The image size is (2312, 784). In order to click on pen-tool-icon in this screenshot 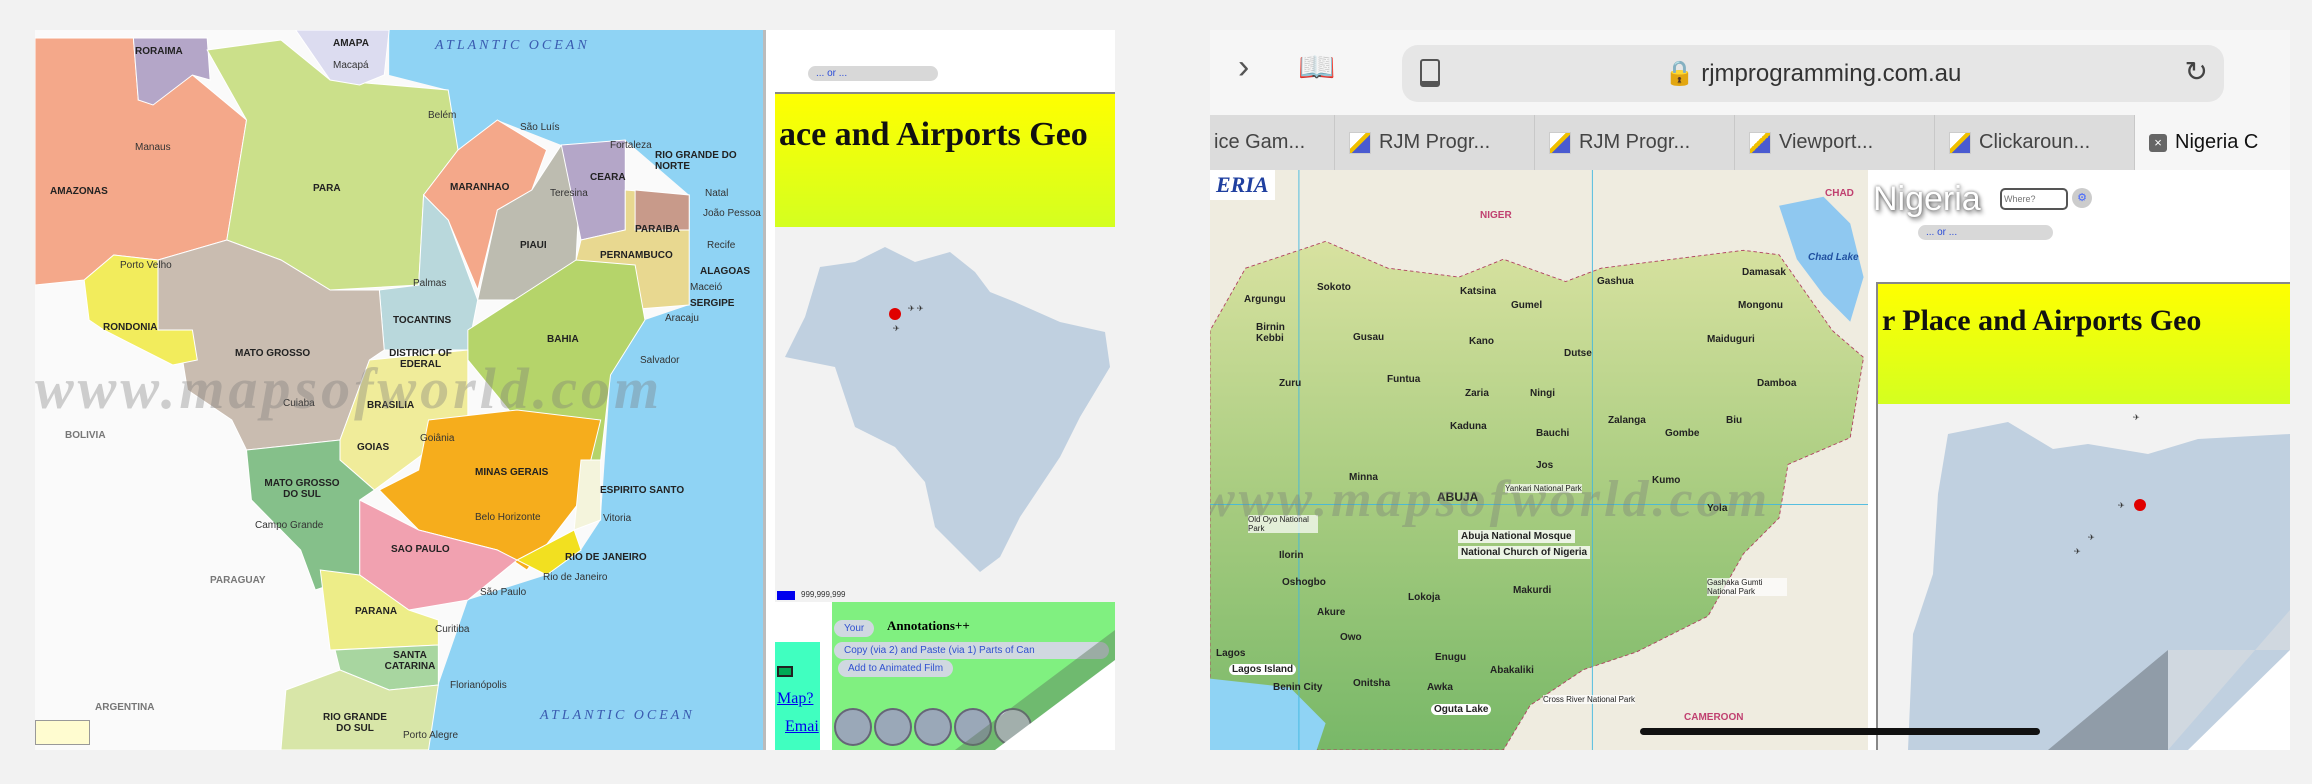, I will do `click(893, 727)`.